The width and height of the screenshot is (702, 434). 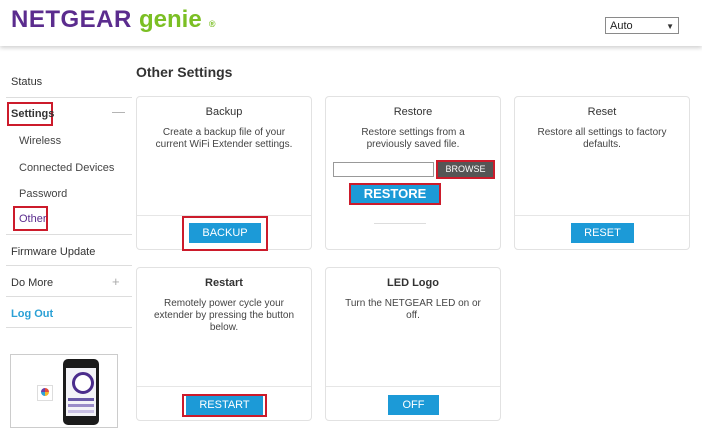 I want to click on sidebar-item-settings: Settings, so click(x=32, y=114).